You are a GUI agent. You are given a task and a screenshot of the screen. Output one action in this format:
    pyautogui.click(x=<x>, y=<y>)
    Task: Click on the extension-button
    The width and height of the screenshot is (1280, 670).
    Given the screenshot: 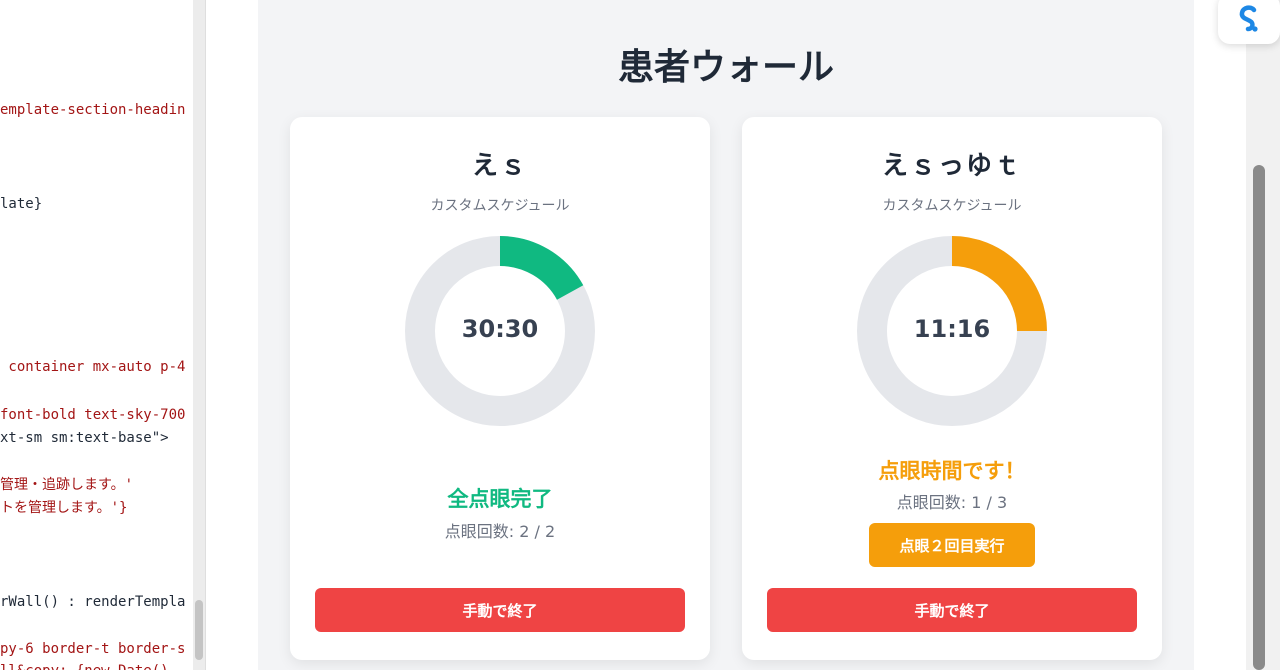 What is the action you would take?
    pyautogui.click(x=1249, y=22)
    